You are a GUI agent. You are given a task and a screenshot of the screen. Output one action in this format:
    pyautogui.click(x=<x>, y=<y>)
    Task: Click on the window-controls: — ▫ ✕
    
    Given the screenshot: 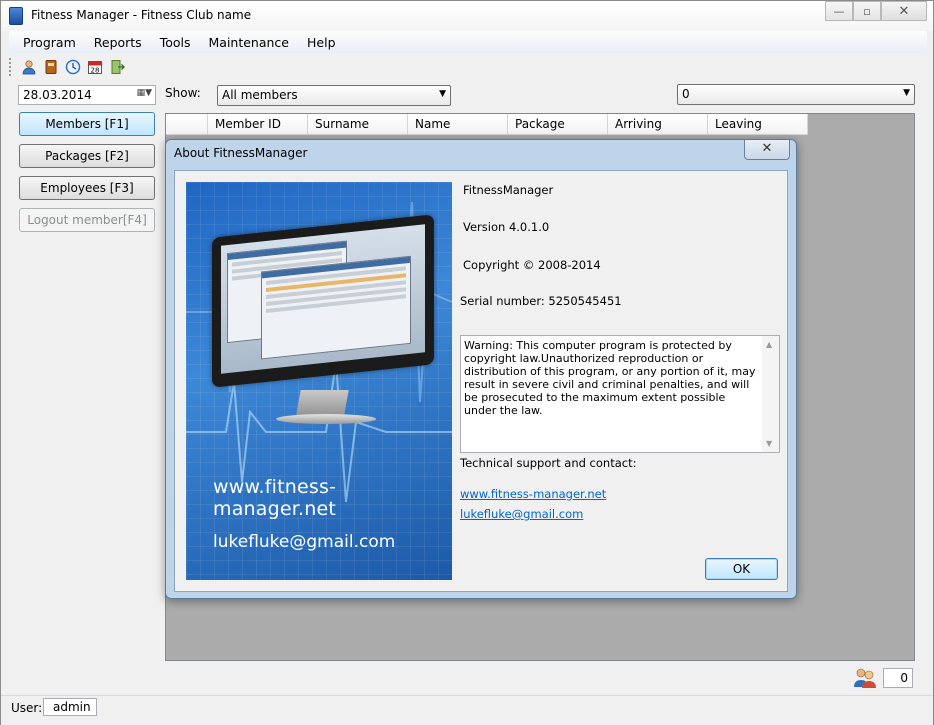 What is the action you would take?
    pyautogui.click(x=876, y=11)
    